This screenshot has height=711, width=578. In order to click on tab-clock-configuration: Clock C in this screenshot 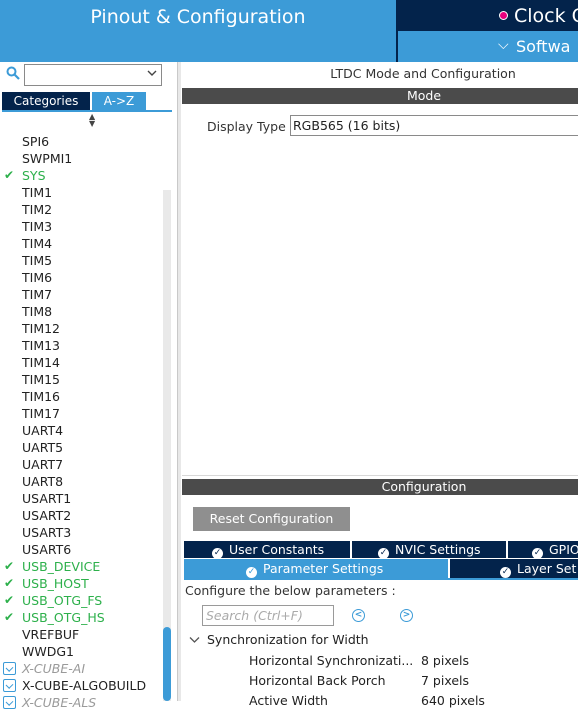, I will do `click(488, 15)`.